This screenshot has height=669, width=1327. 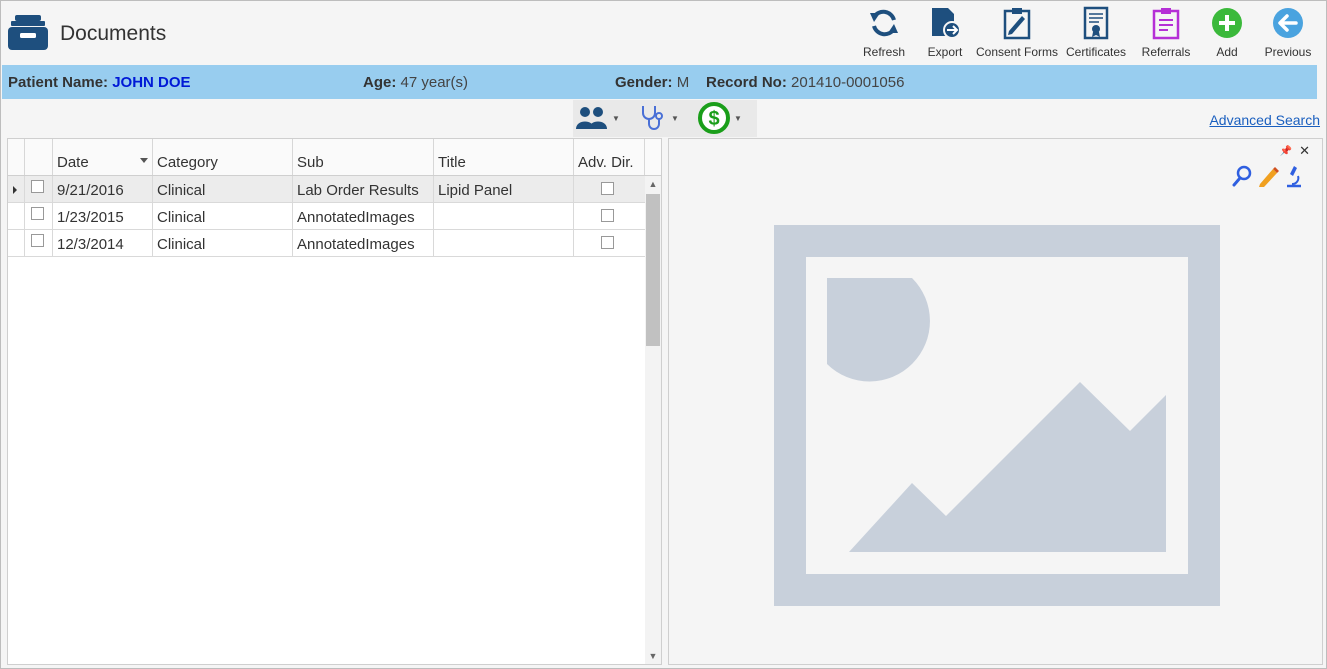 I want to click on export-label: Export, so click(x=945, y=52).